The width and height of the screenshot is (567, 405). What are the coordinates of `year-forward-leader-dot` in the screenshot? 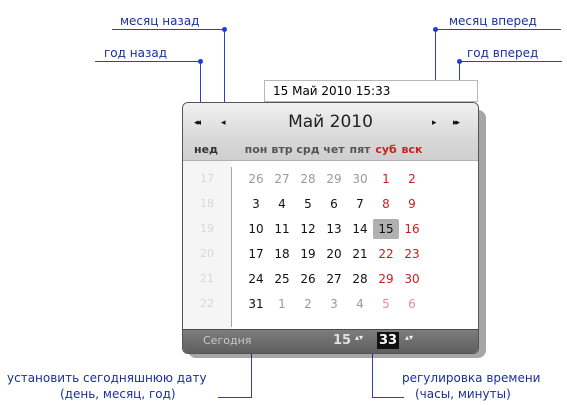 It's located at (459, 61).